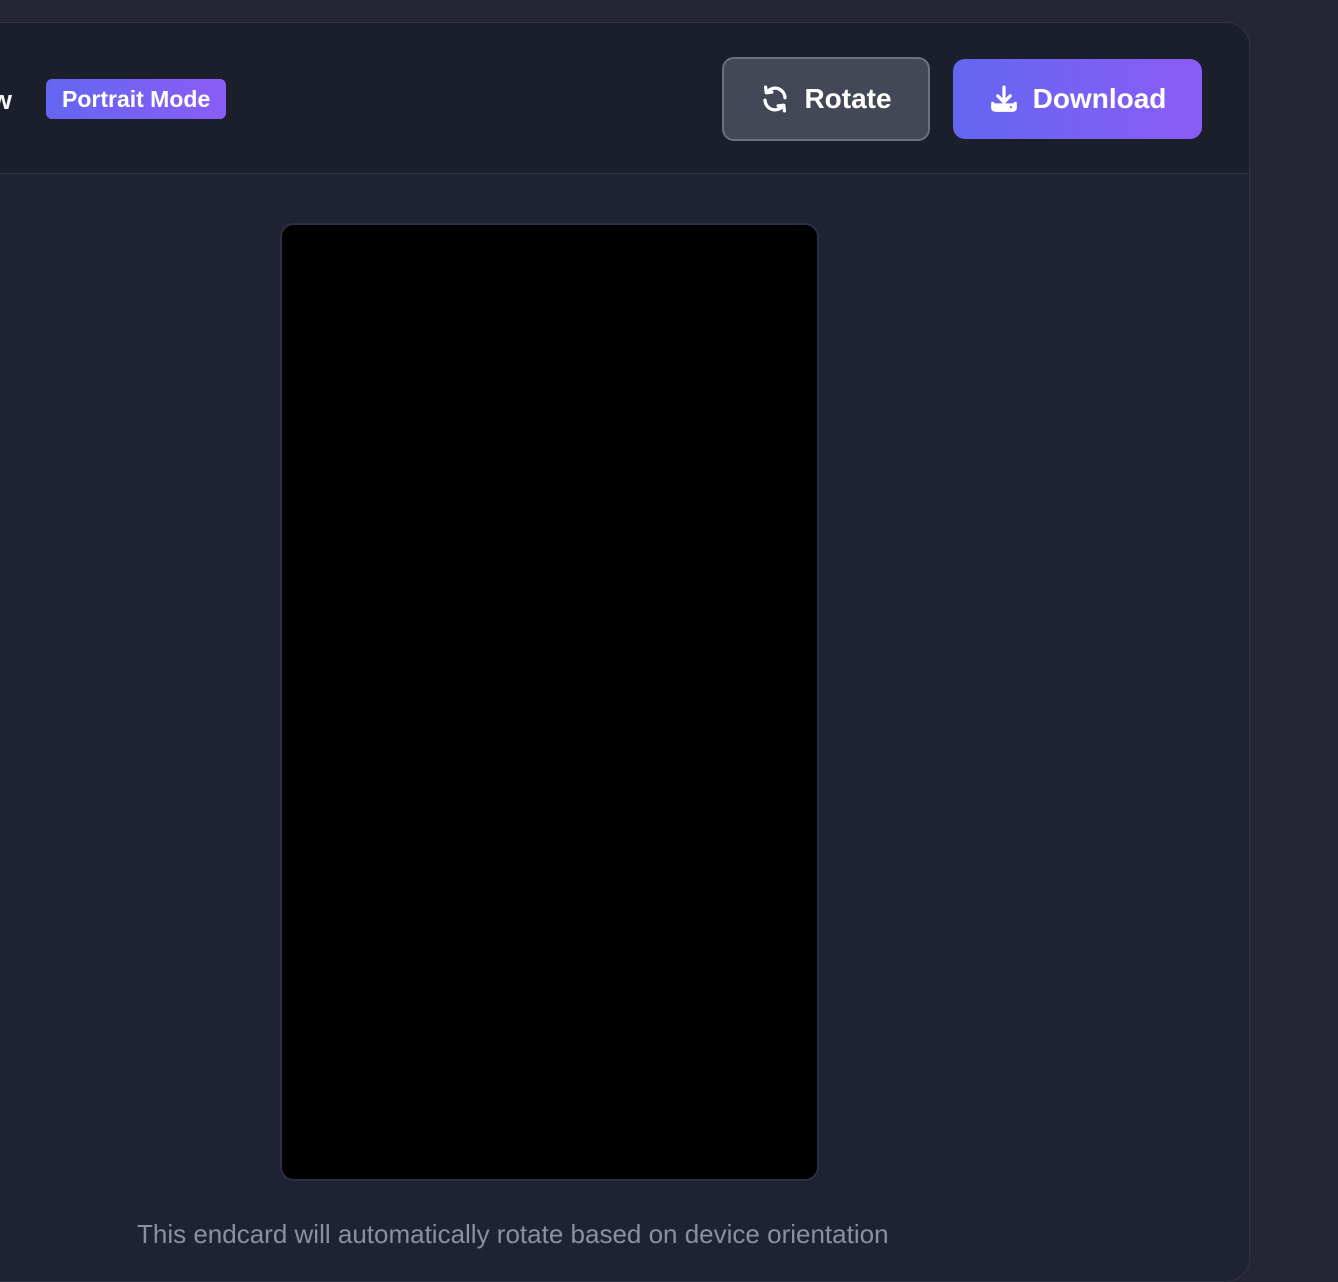 The width and height of the screenshot is (1338, 1282). Describe the element at coordinates (6, 100) in the screenshot. I see `panel-title: w` at that location.